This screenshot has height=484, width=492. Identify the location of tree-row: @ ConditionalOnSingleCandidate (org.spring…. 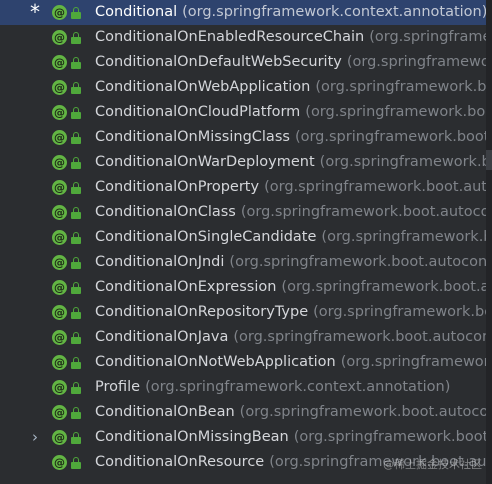
(243, 237).